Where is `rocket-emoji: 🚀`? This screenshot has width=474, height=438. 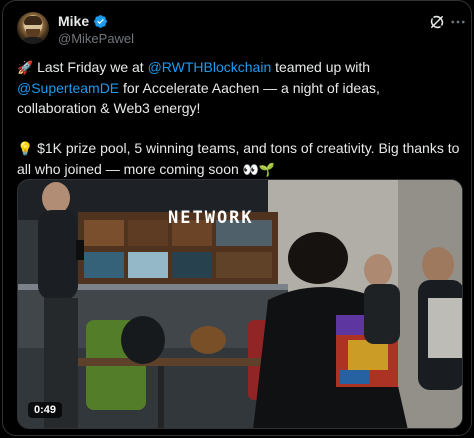 rocket-emoji: 🚀 is located at coordinates (25, 67).